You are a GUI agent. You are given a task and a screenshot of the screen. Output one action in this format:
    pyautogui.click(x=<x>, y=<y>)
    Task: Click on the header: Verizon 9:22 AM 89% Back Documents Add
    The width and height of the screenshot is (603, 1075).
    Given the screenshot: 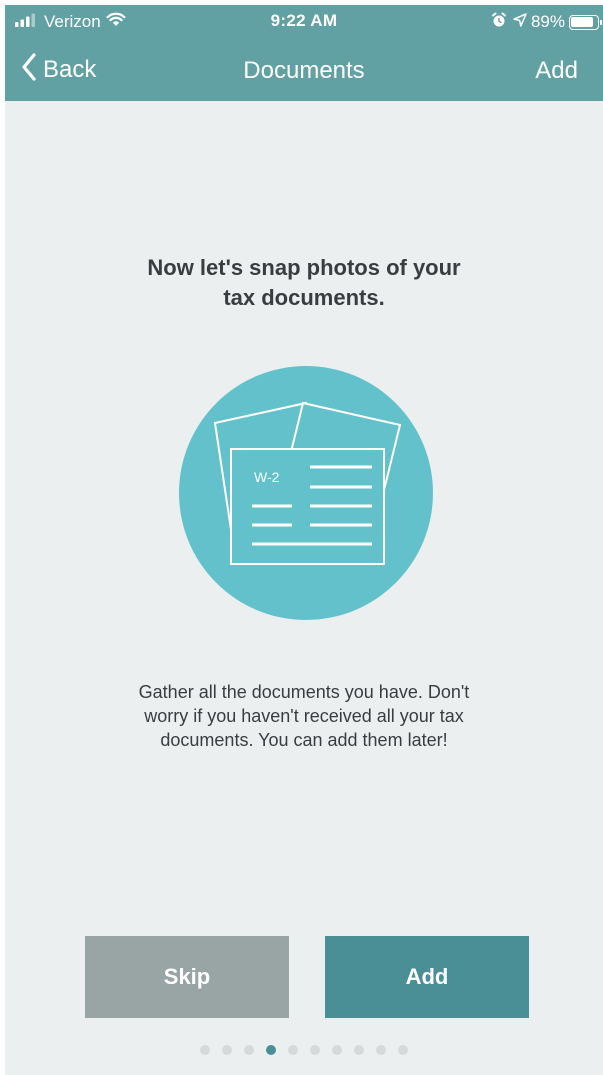 What is the action you would take?
    pyautogui.click(x=304, y=53)
    